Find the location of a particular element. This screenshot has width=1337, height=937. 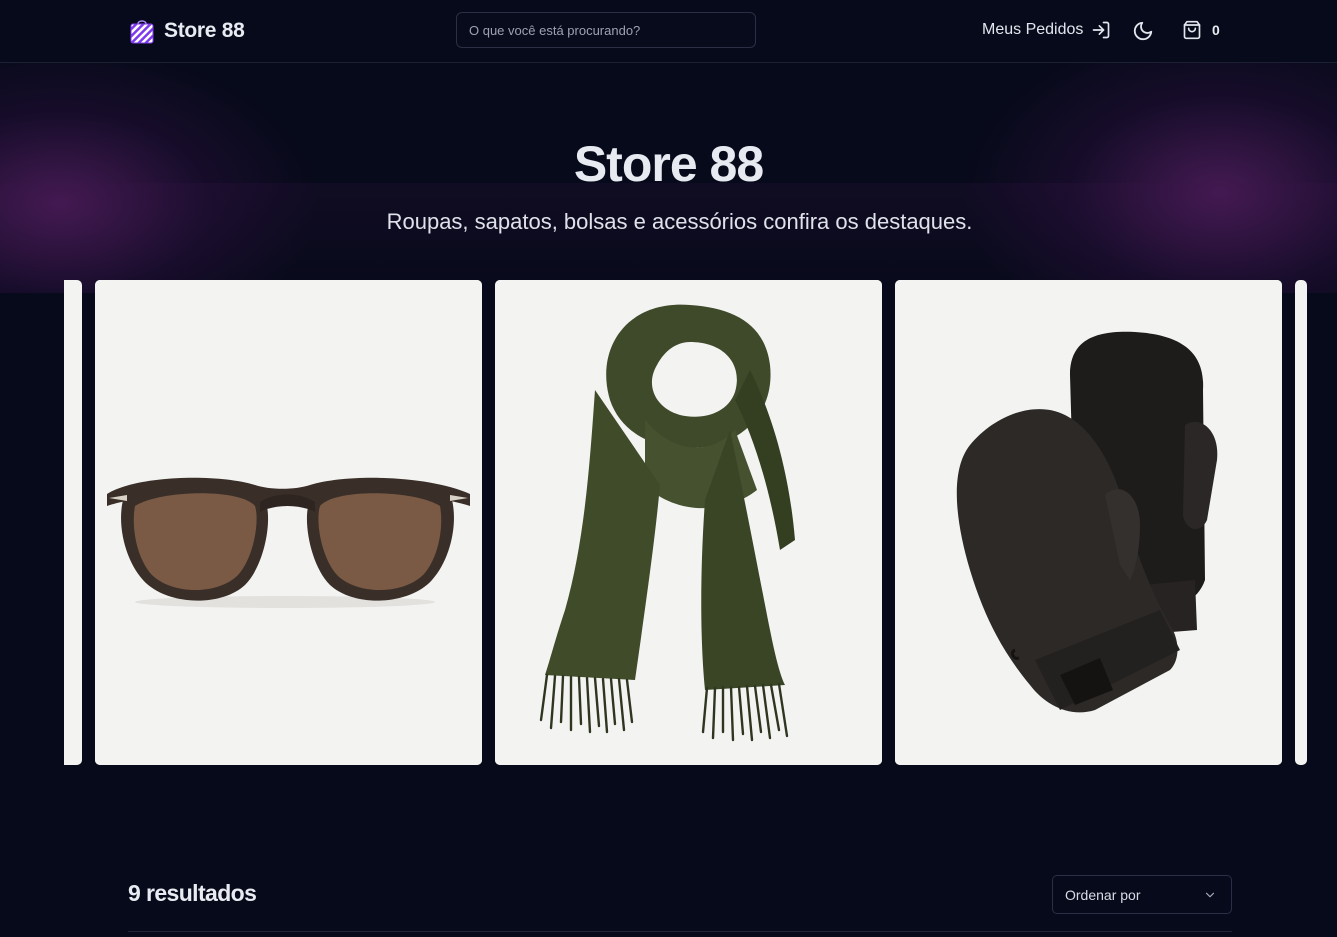

carousel-slide-sunglasses is located at coordinates (288, 522).